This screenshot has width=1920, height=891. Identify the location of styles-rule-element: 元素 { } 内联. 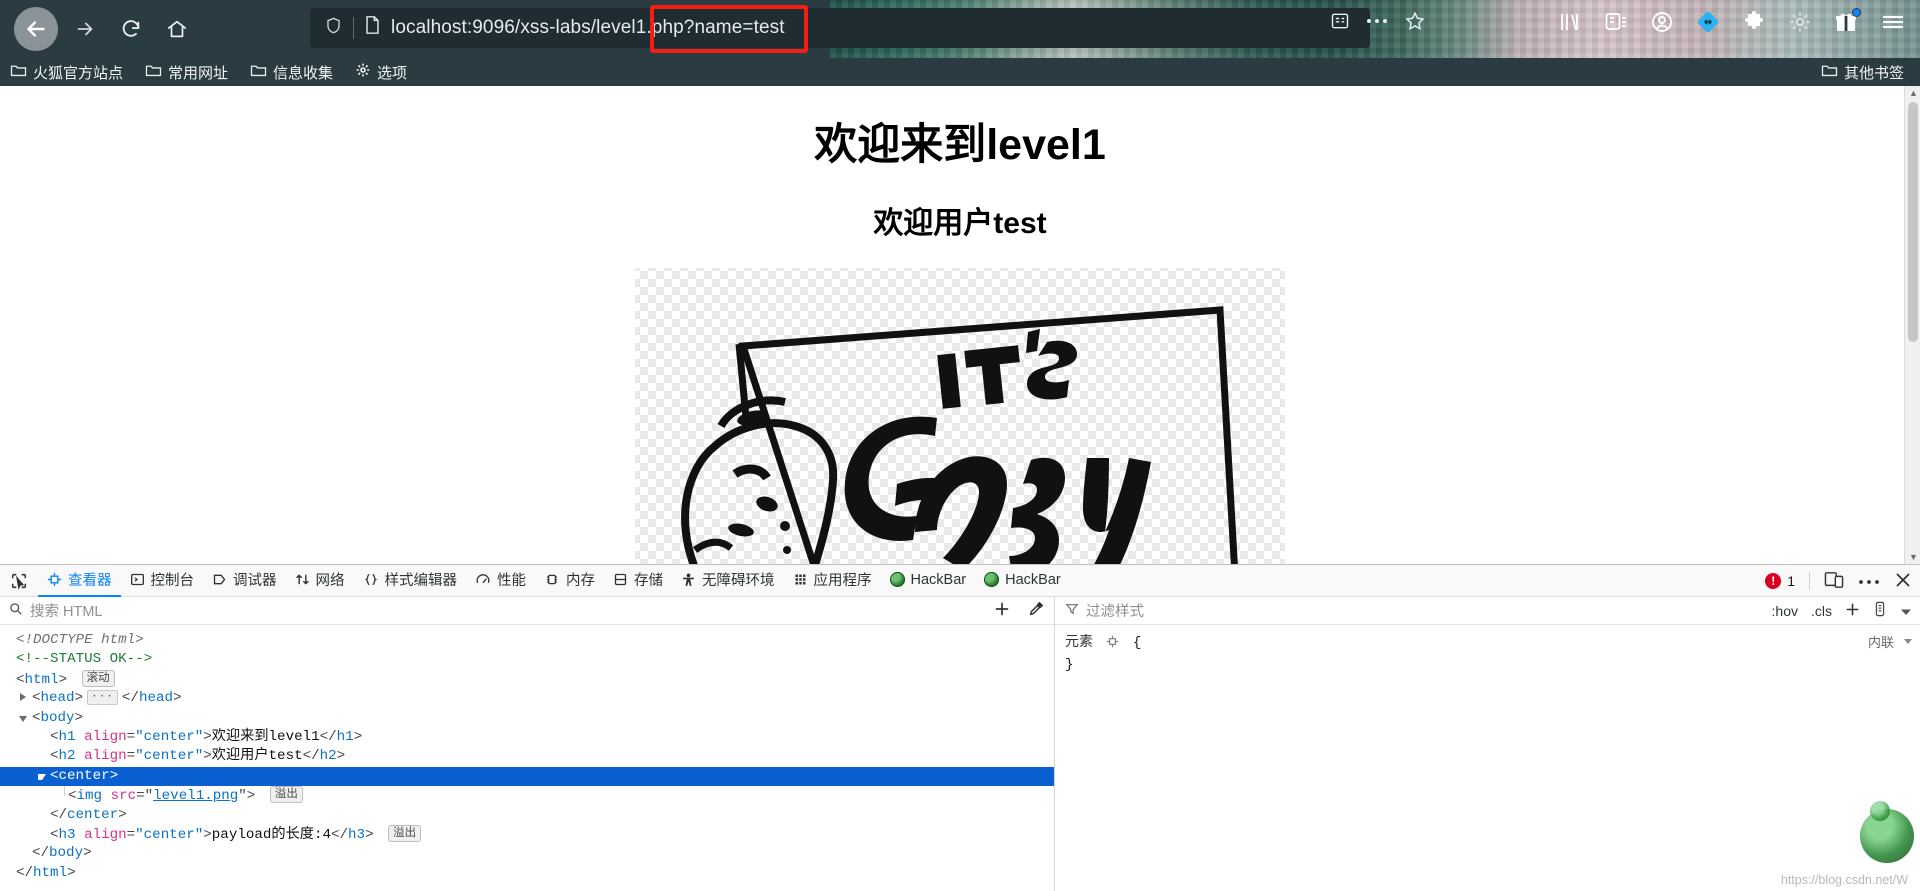
(1487, 650).